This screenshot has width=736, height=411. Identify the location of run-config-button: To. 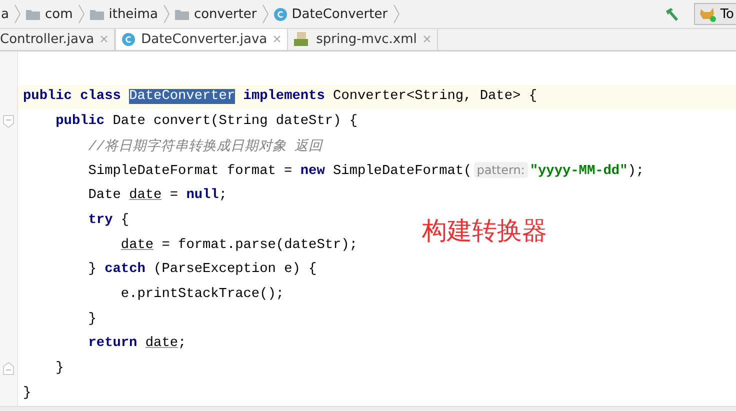
(715, 14).